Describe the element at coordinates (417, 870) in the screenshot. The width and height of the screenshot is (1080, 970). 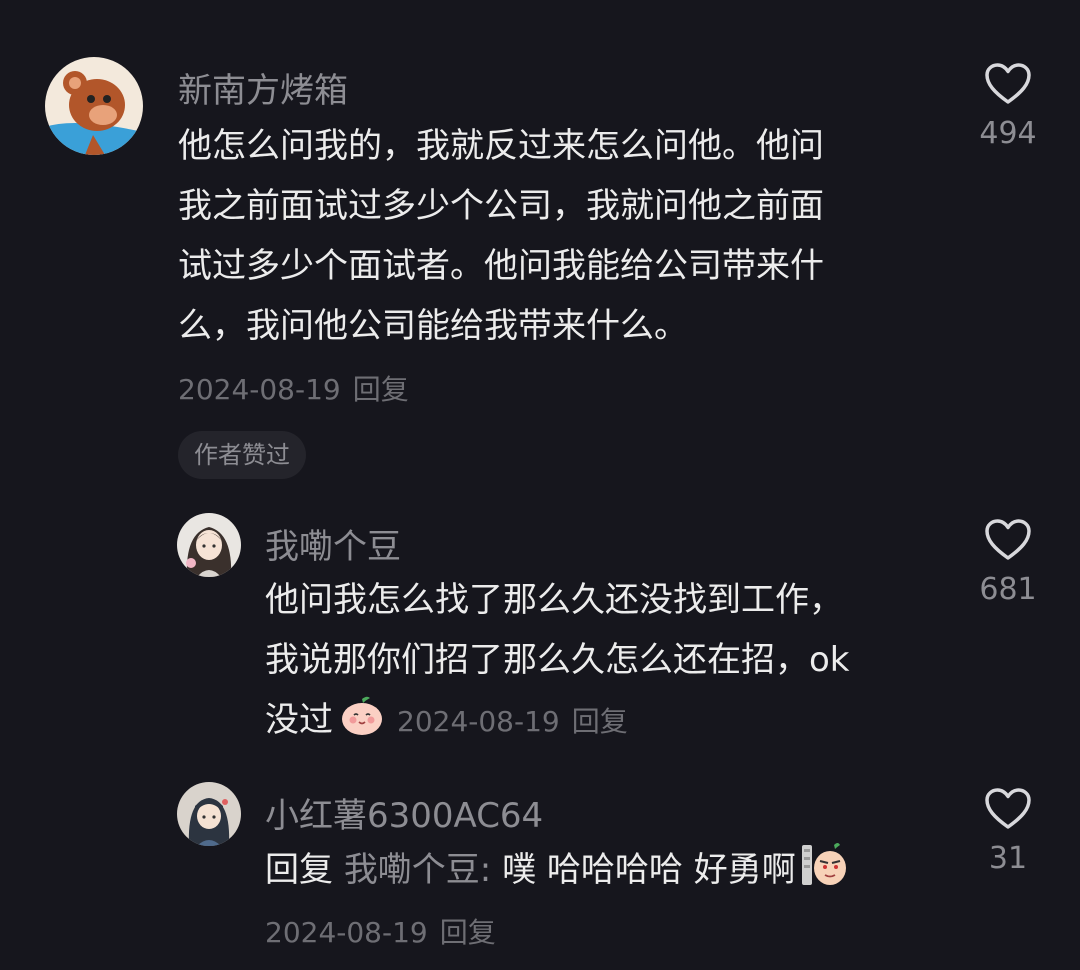
I see `mention-link: 我嘞个豆:` at that location.